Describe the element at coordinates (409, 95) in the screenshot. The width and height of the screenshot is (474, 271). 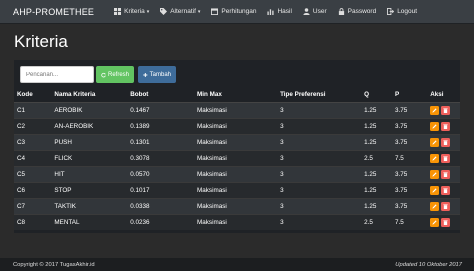
I see `col-p: P` at that location.